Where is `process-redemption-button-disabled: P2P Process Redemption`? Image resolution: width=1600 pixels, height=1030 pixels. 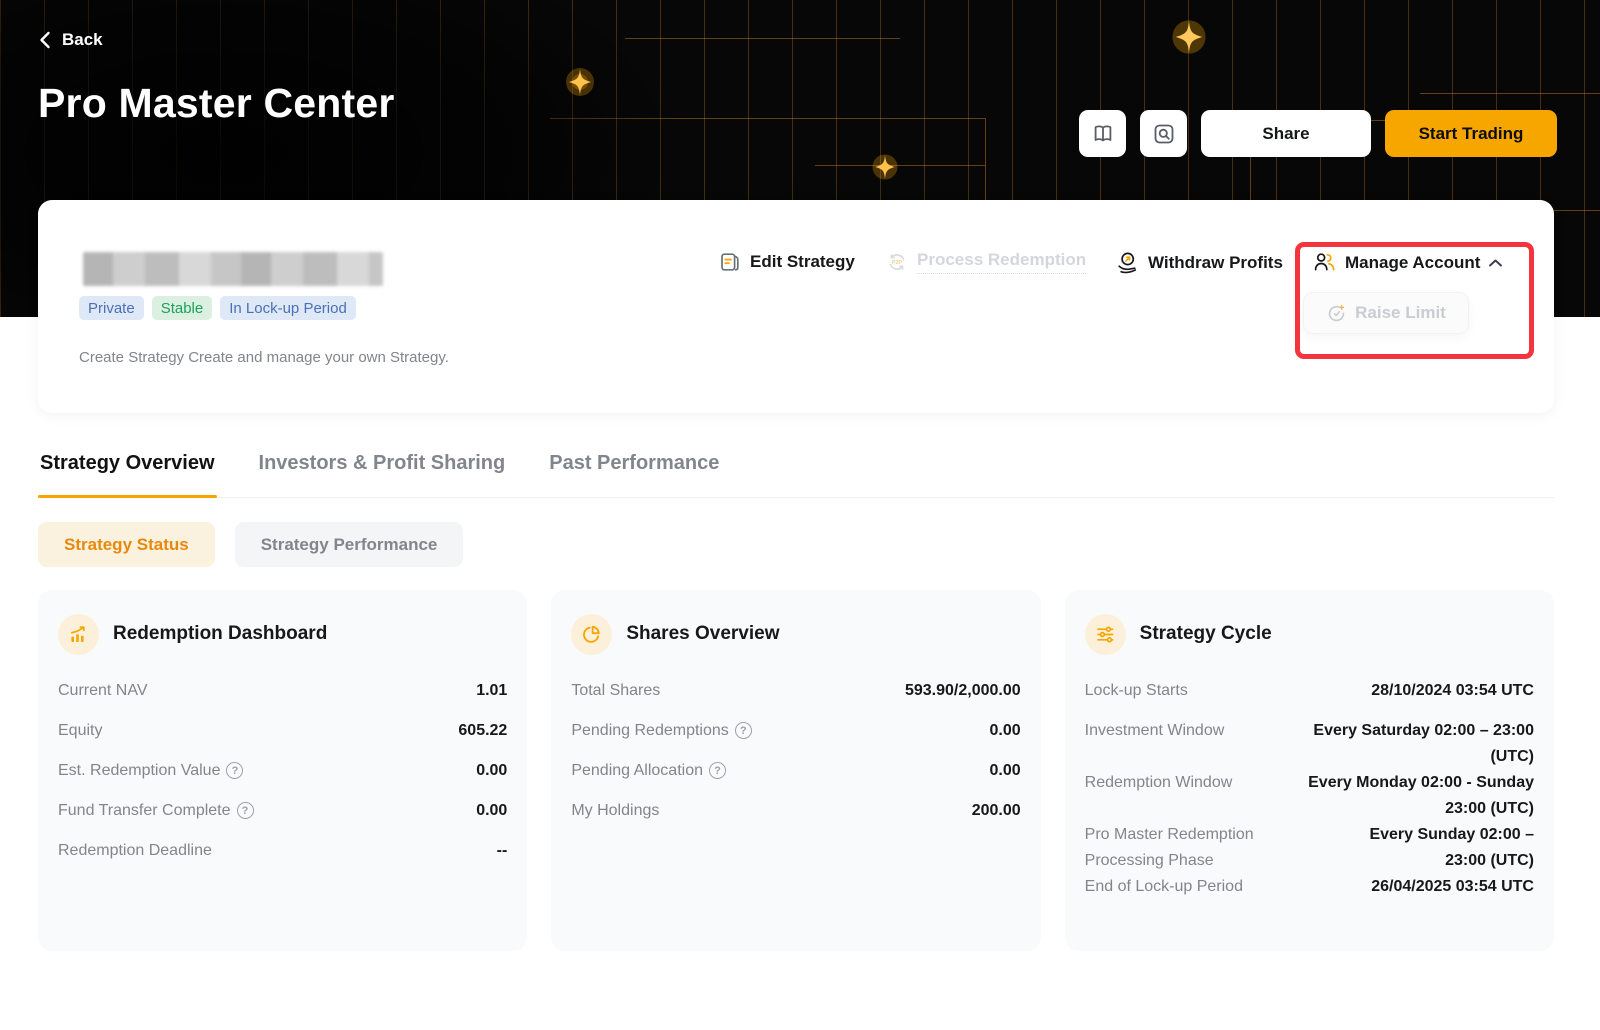
process-redemption-button-disabled: P2P Process Redemption is located at coordinates (986, 262).